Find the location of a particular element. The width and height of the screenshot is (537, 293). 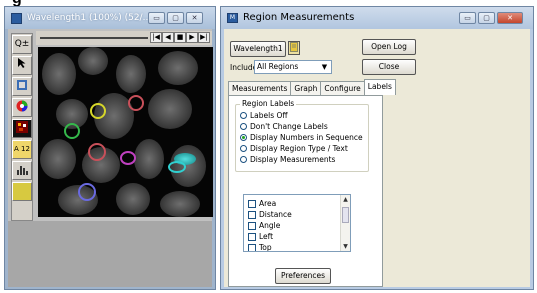

app-icon: M is located at coordinates (232, 18).